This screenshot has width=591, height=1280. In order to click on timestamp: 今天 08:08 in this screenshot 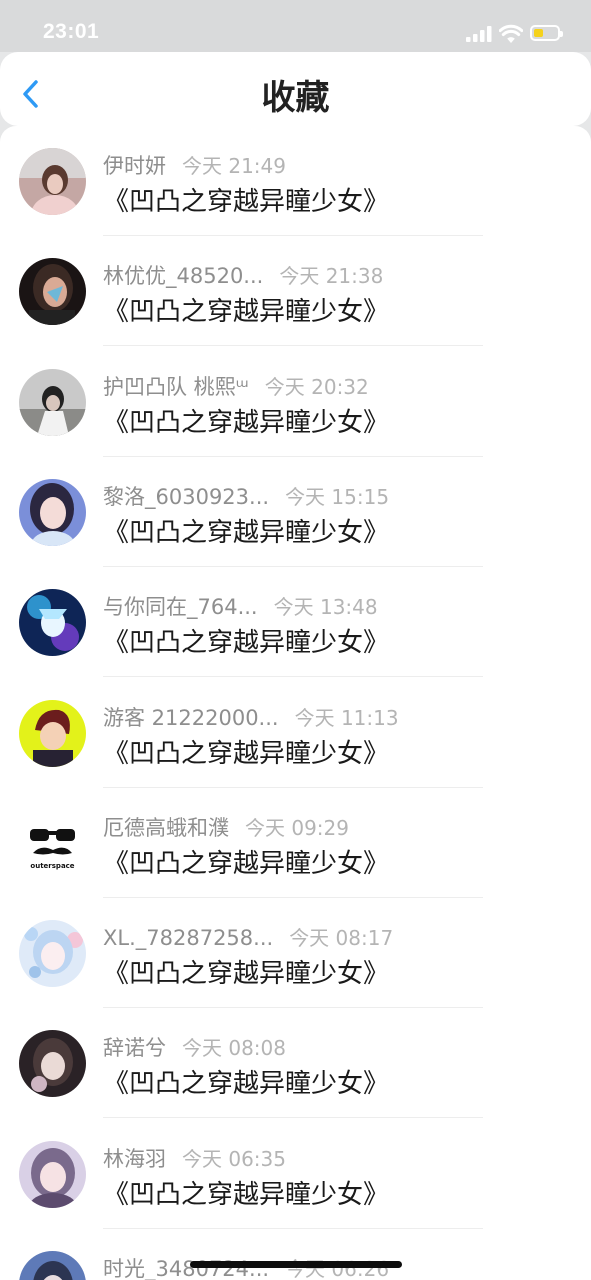, I will do `click(234, 1048)`.